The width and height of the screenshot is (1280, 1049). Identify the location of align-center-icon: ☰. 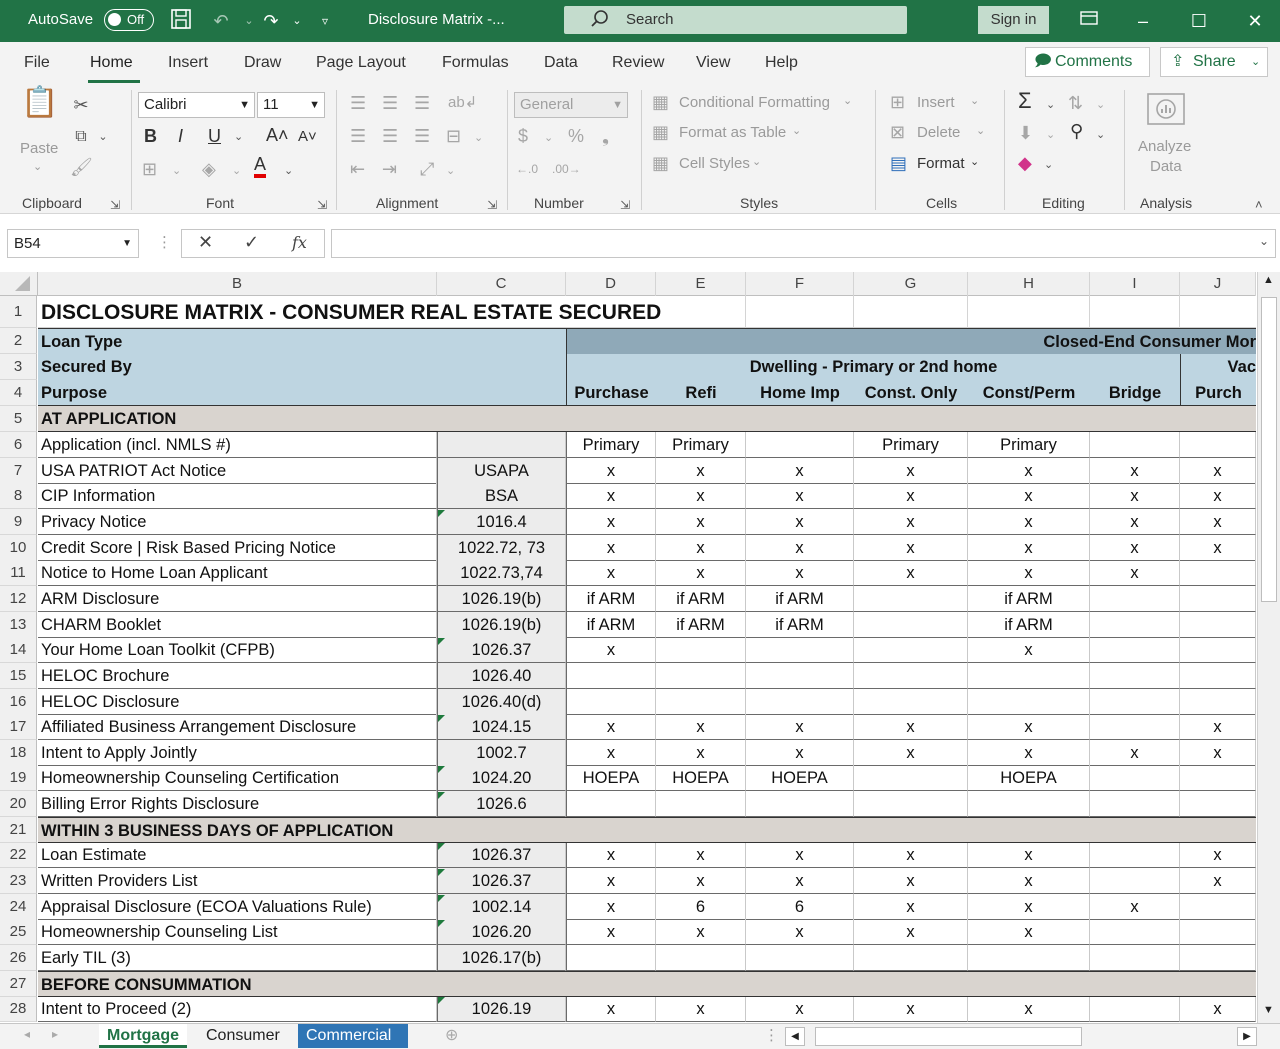
(390, 136).